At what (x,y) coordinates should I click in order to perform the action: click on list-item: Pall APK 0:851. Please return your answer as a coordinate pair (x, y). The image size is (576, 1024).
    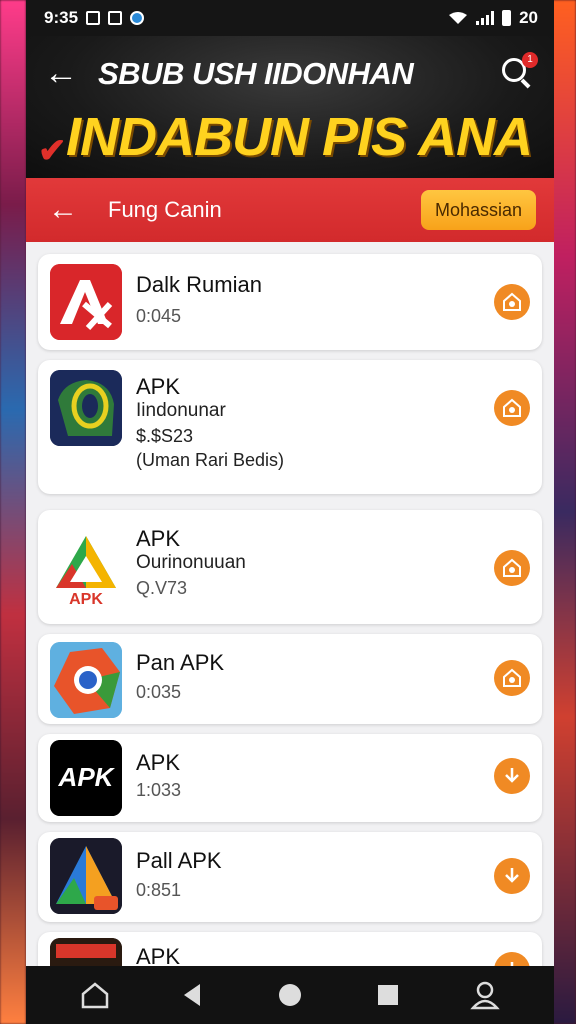
    Looking at the image, I should click on (290, 877).